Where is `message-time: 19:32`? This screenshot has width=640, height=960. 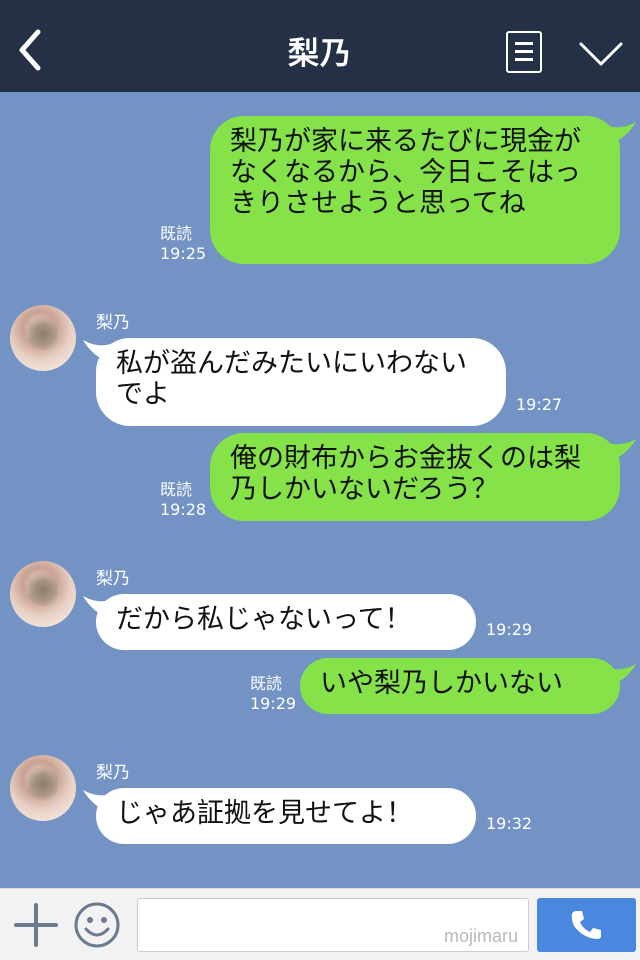
message-time: 19:32 is located at coordinates (509, 823).